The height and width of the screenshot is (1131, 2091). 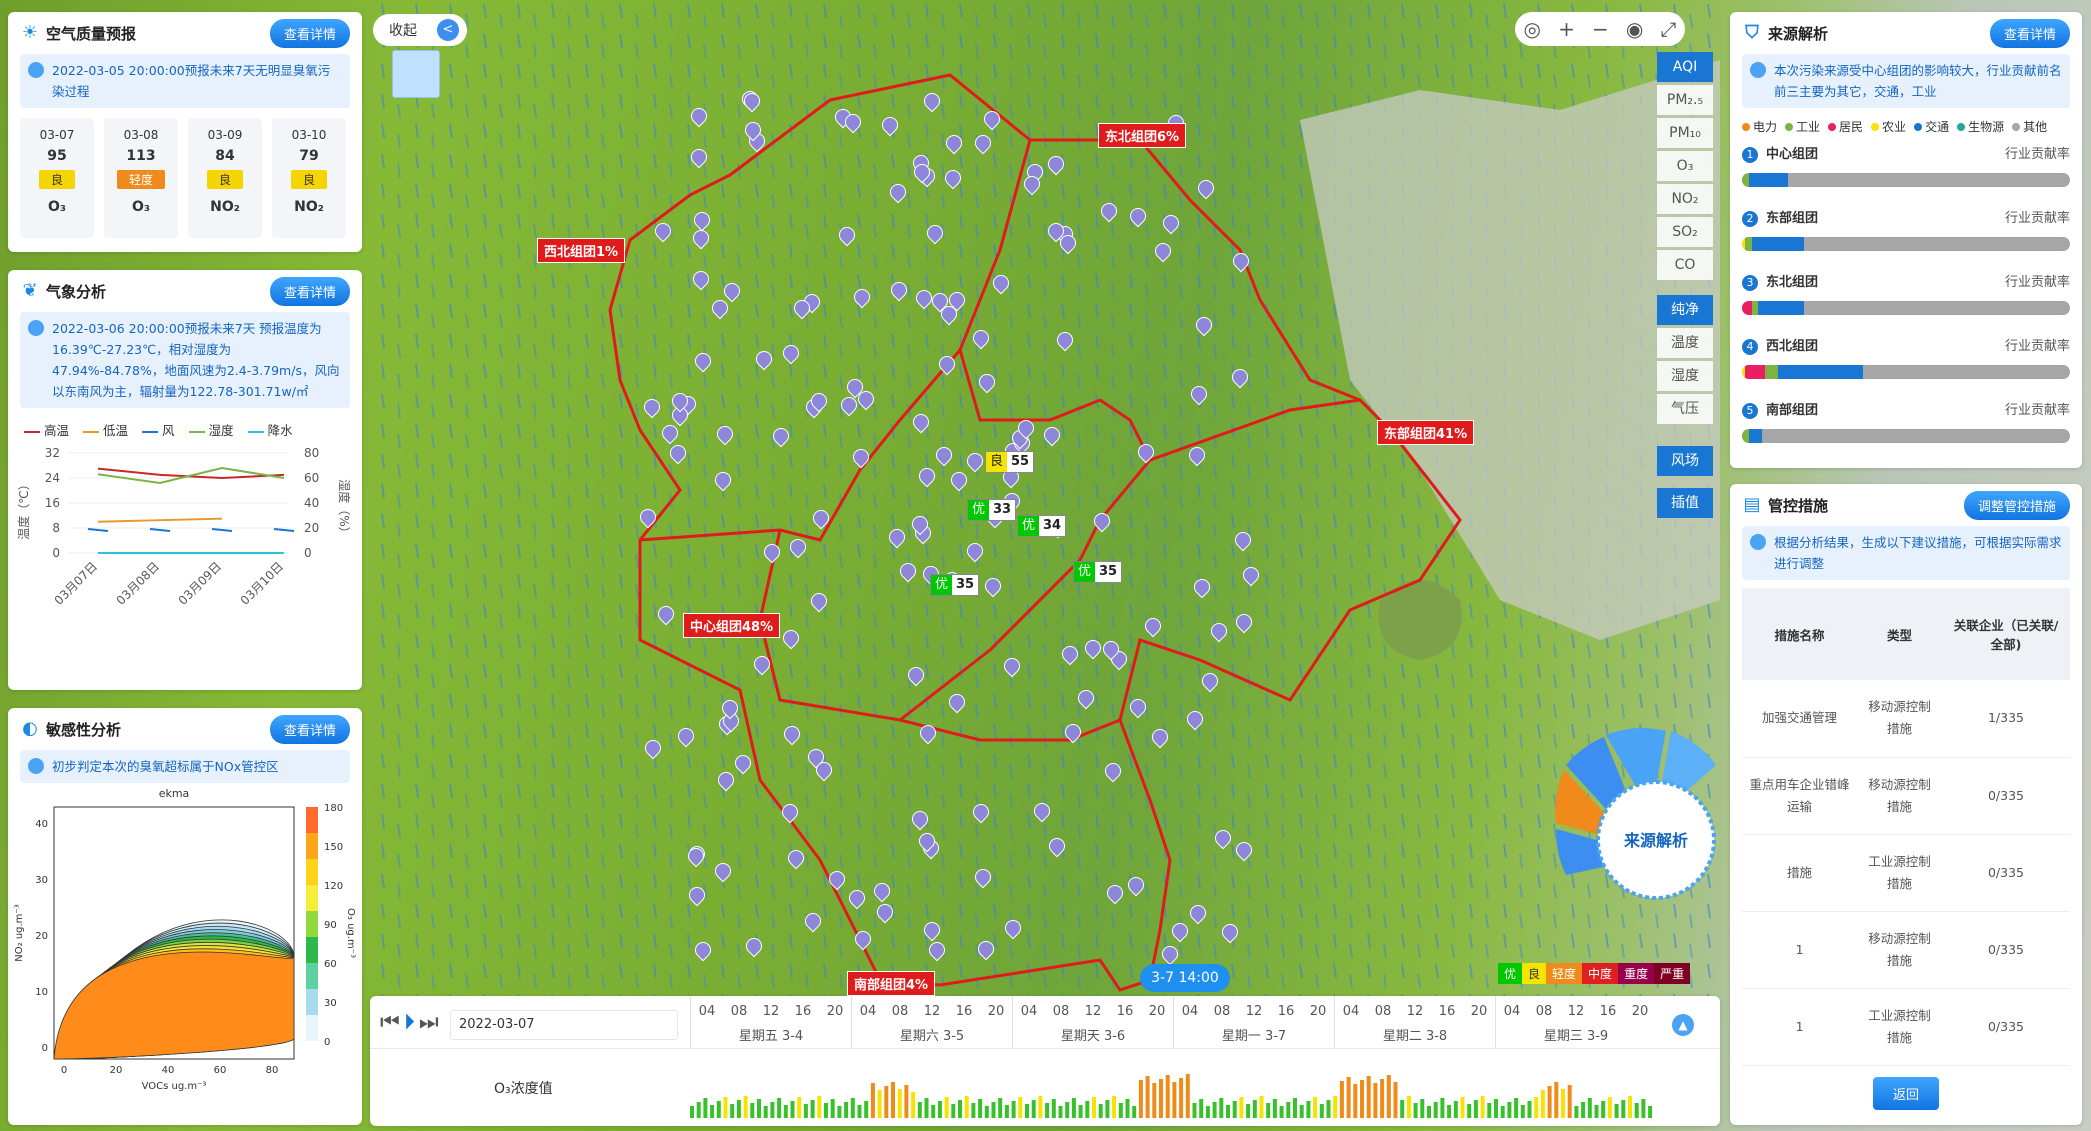 I want to click on met-legend-item: 低温, so click(x=105, y=429).